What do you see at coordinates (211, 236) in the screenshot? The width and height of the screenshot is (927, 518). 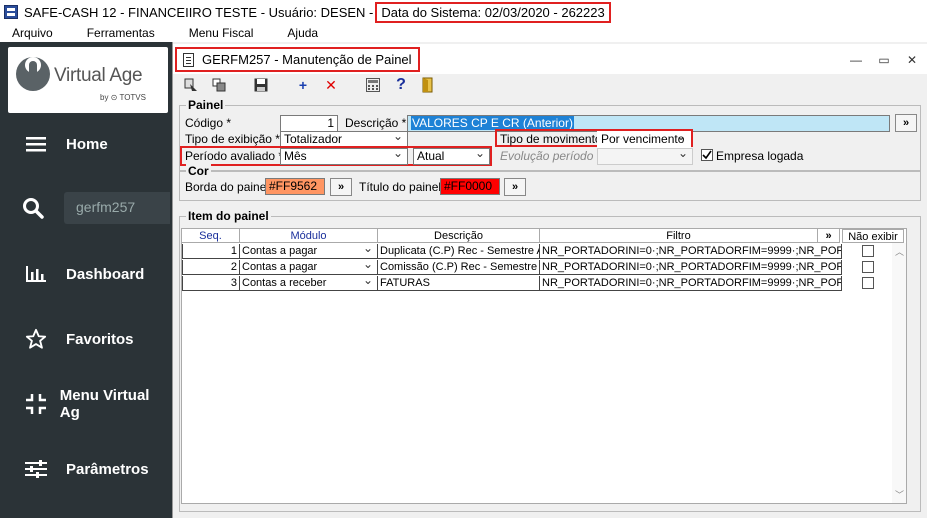 I see `col-seq: Seq.` at bounding box center [211, 236].